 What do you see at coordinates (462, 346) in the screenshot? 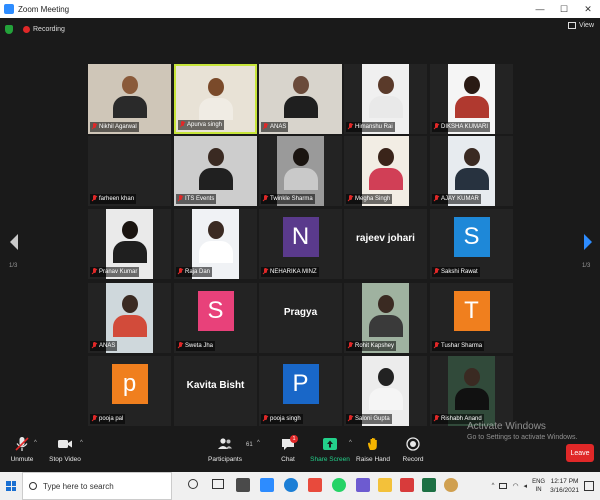
I see `participant-name: Tushar Sharma` at bounding box center [462, 346].